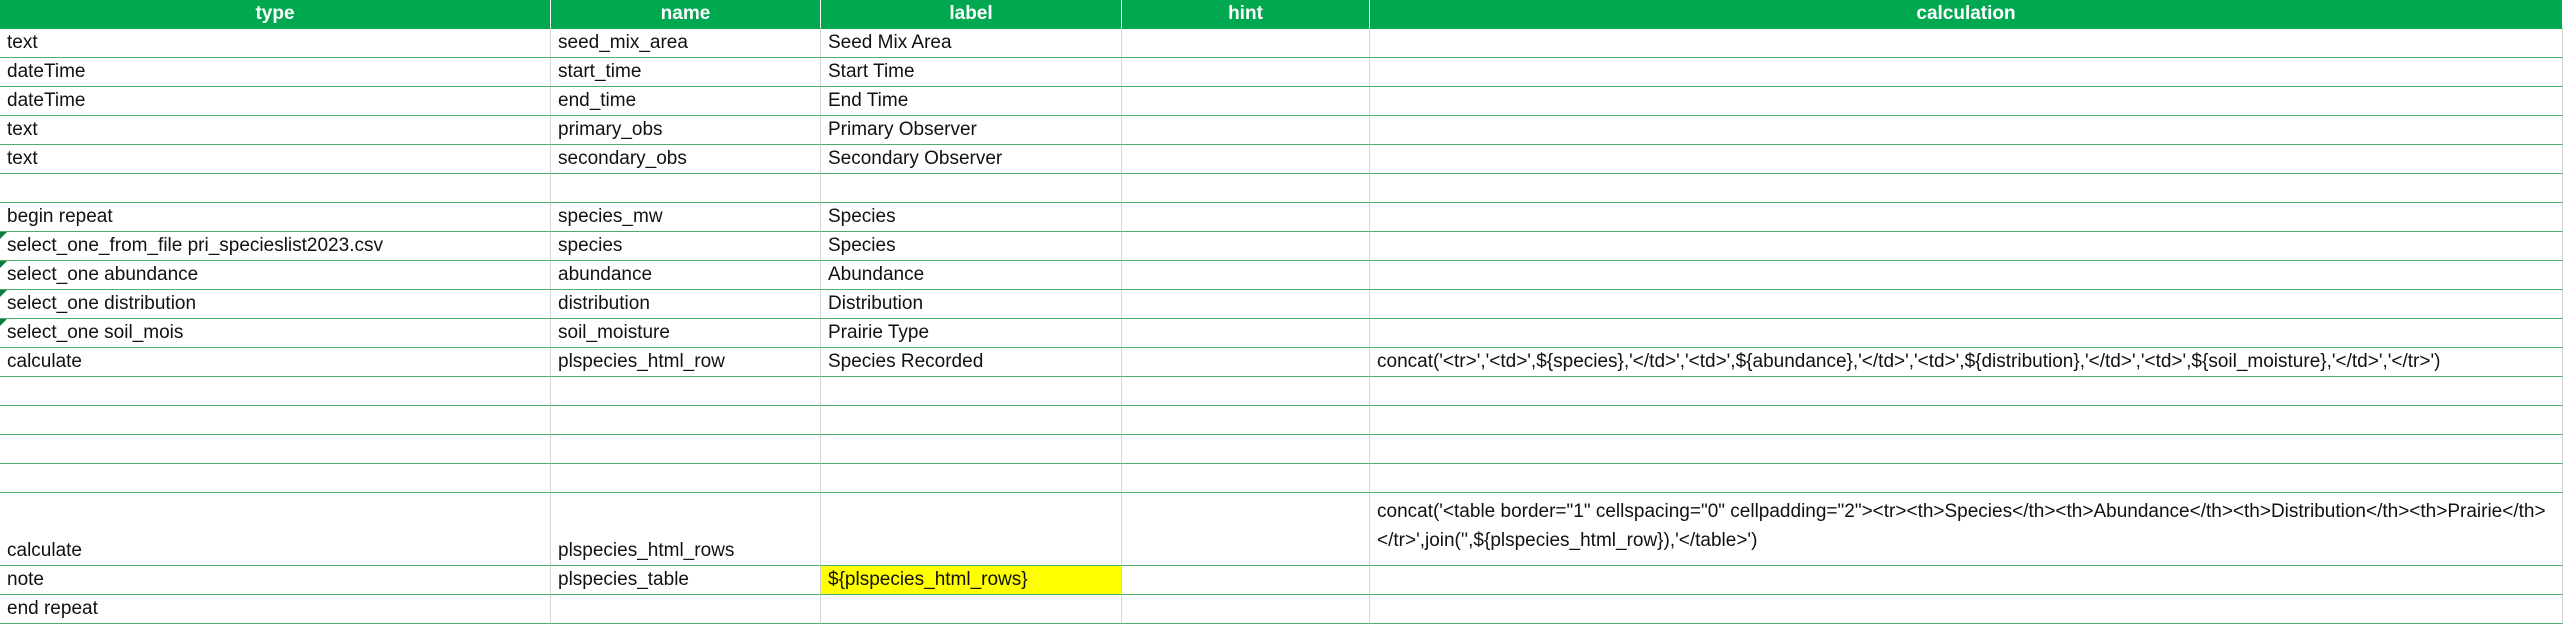 The image size is (2563, 624). Describe the element at coordinates (686, 362) in the screenshot. I see `cell-name: plspecies_html_row` at that location.